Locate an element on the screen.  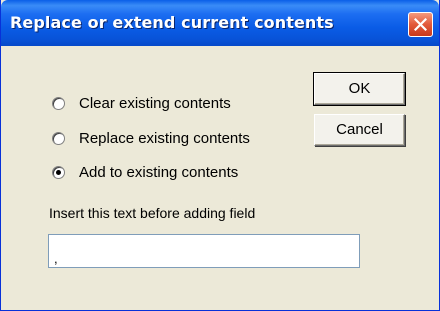
option-label: Add to existing contents is located at coordinates (159, 172).